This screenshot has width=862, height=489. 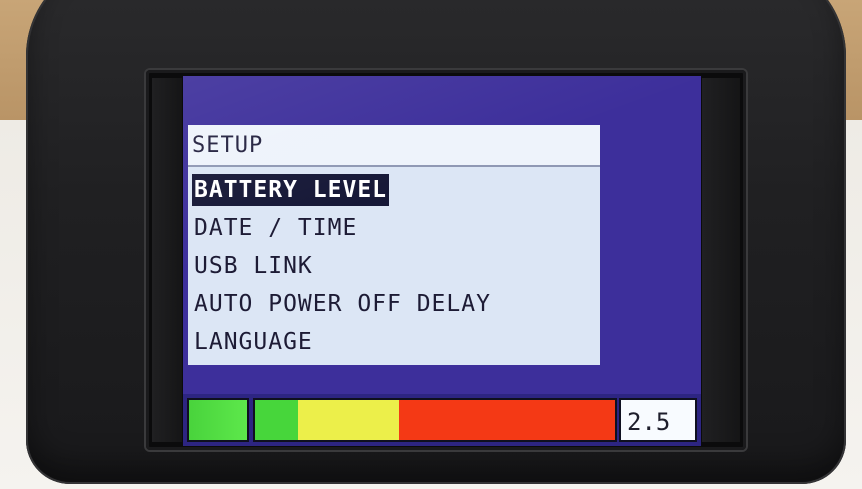 I want to click on level-gauge, so click(x=435, y=420).